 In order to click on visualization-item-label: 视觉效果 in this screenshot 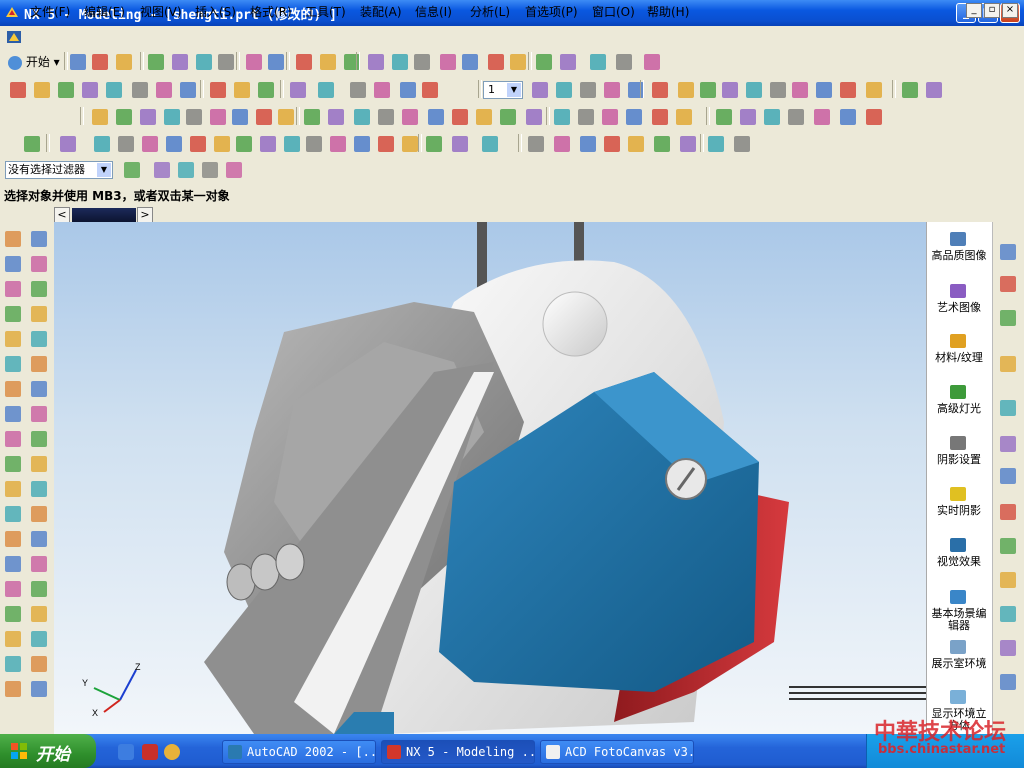, I will do `click(959, 562)`.